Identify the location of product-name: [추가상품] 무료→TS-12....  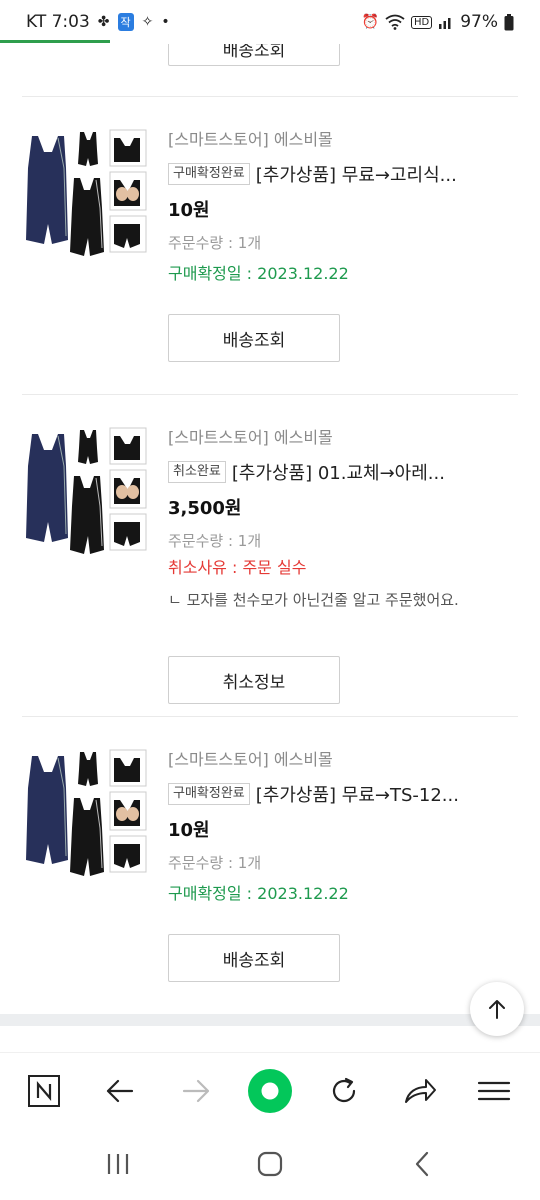
(357, 794).